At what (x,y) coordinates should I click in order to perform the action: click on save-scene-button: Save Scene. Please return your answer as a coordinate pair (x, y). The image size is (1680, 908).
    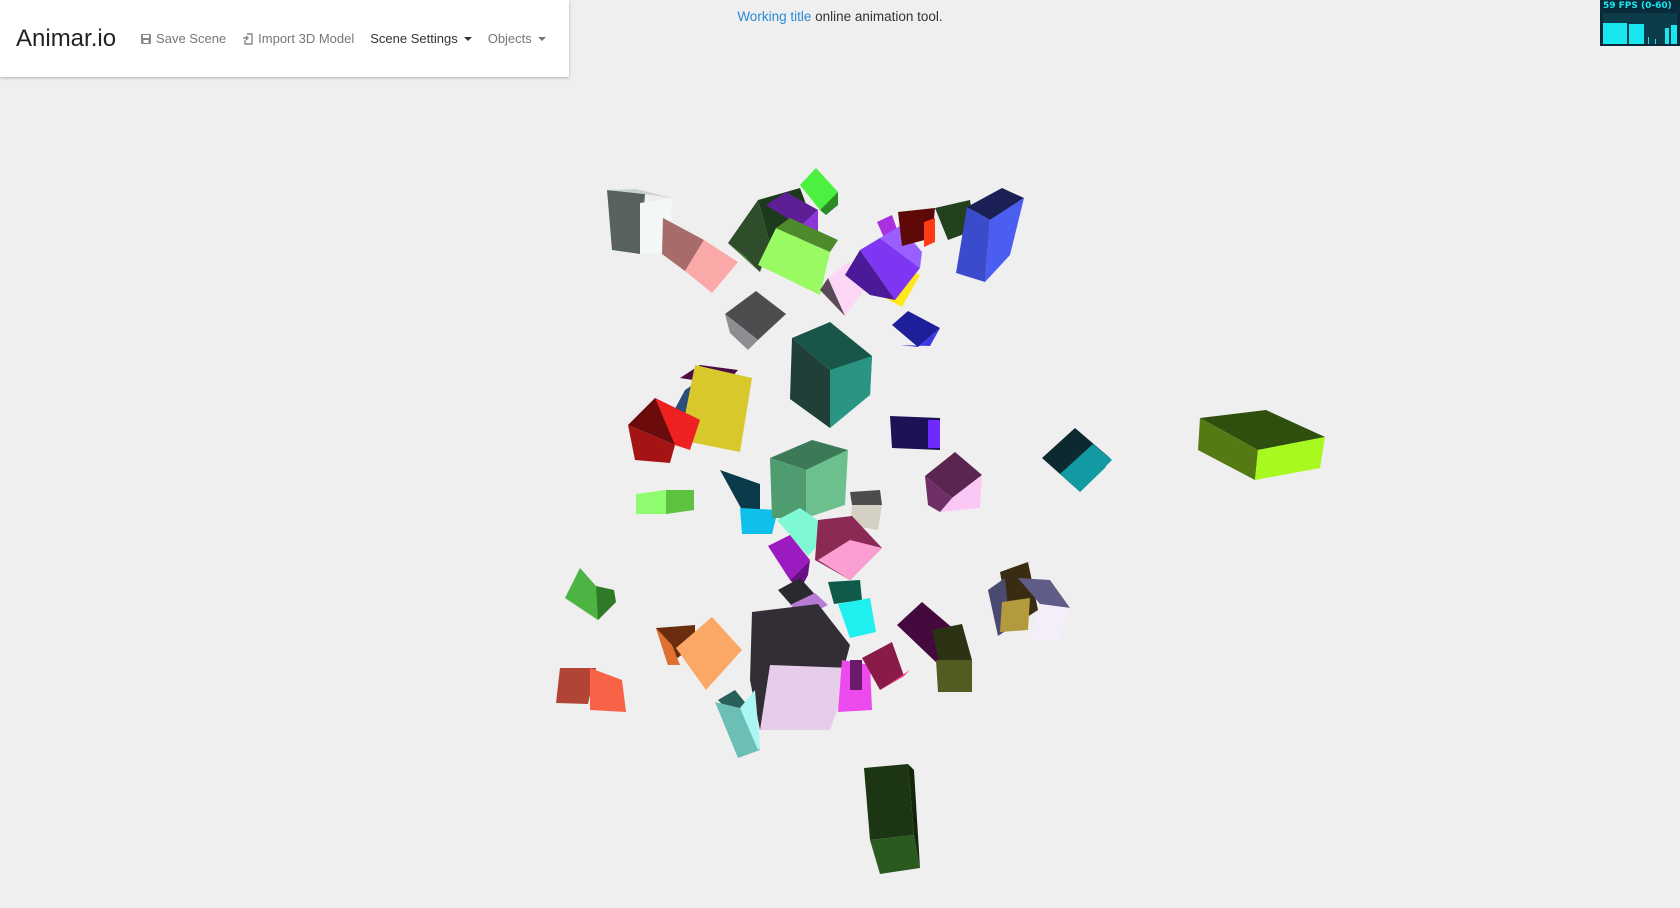
    Looking at the image, I should click on (183, 38).